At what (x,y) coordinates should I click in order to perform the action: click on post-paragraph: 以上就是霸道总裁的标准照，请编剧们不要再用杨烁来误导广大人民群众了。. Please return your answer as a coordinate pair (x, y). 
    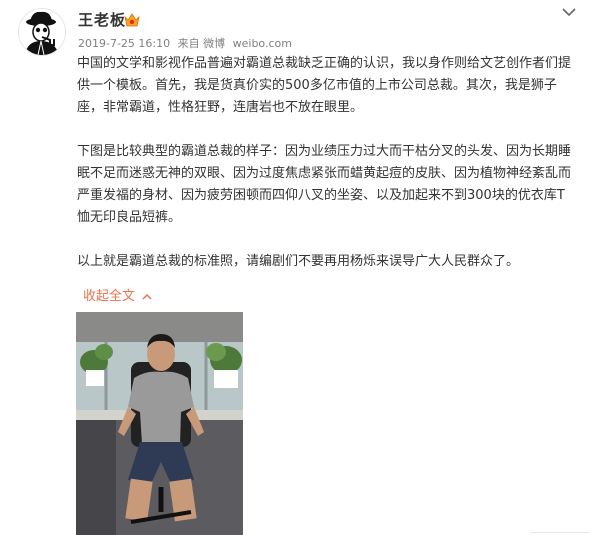
    Looking at the image, I should click on (298, 261).